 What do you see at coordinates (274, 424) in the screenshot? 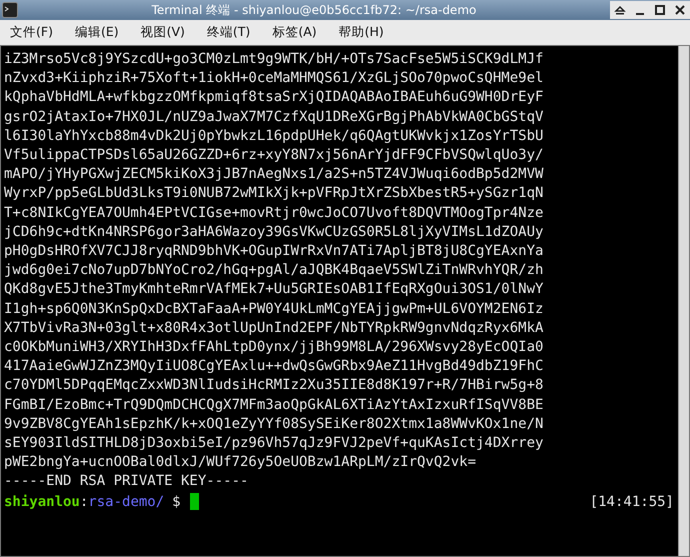
I see `output-line: 9v9ZBV8CgYEAh1sEpzhK/k+xOQ1eZyYYf08SySEiKer8O2Xtmx1a8WWvKOx1ne/N` at bounding box center [274, 424].